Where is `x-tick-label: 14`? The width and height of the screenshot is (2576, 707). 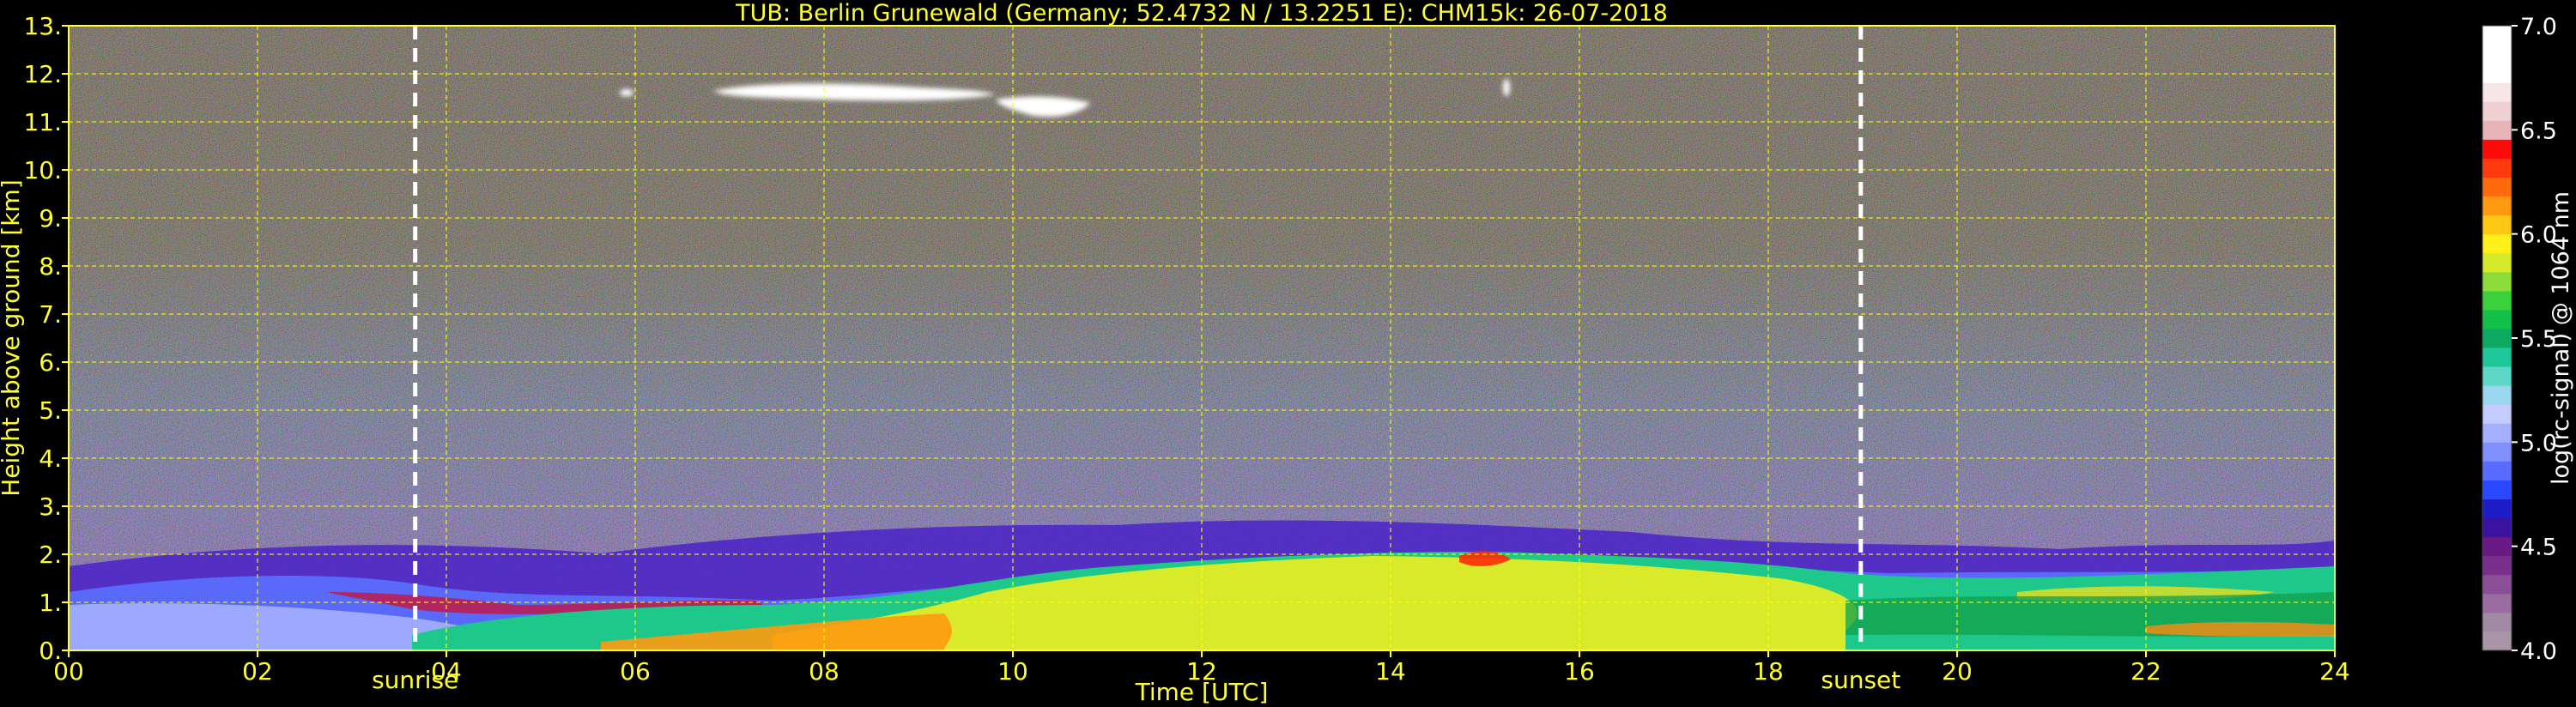 x-tick-label: 14 is located at coordinates (1390, 671).